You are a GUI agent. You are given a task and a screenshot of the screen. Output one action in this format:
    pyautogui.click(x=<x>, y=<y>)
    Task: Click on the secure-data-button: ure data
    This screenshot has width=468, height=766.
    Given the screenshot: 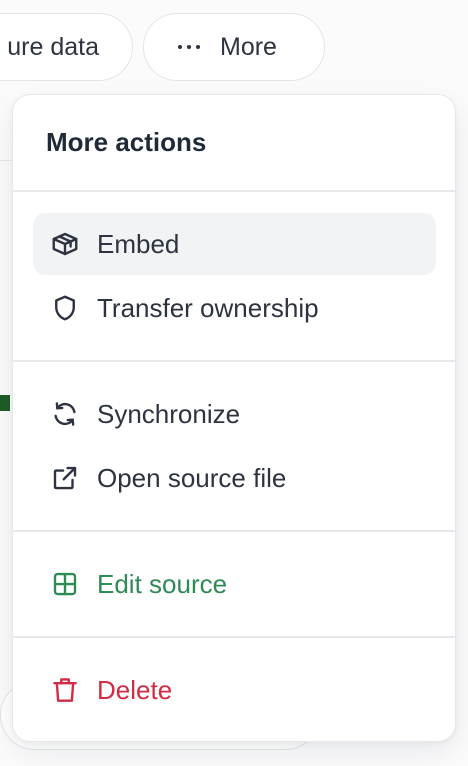 What is the action you would take?
    pyautogui.click(x=66, y=47)
    